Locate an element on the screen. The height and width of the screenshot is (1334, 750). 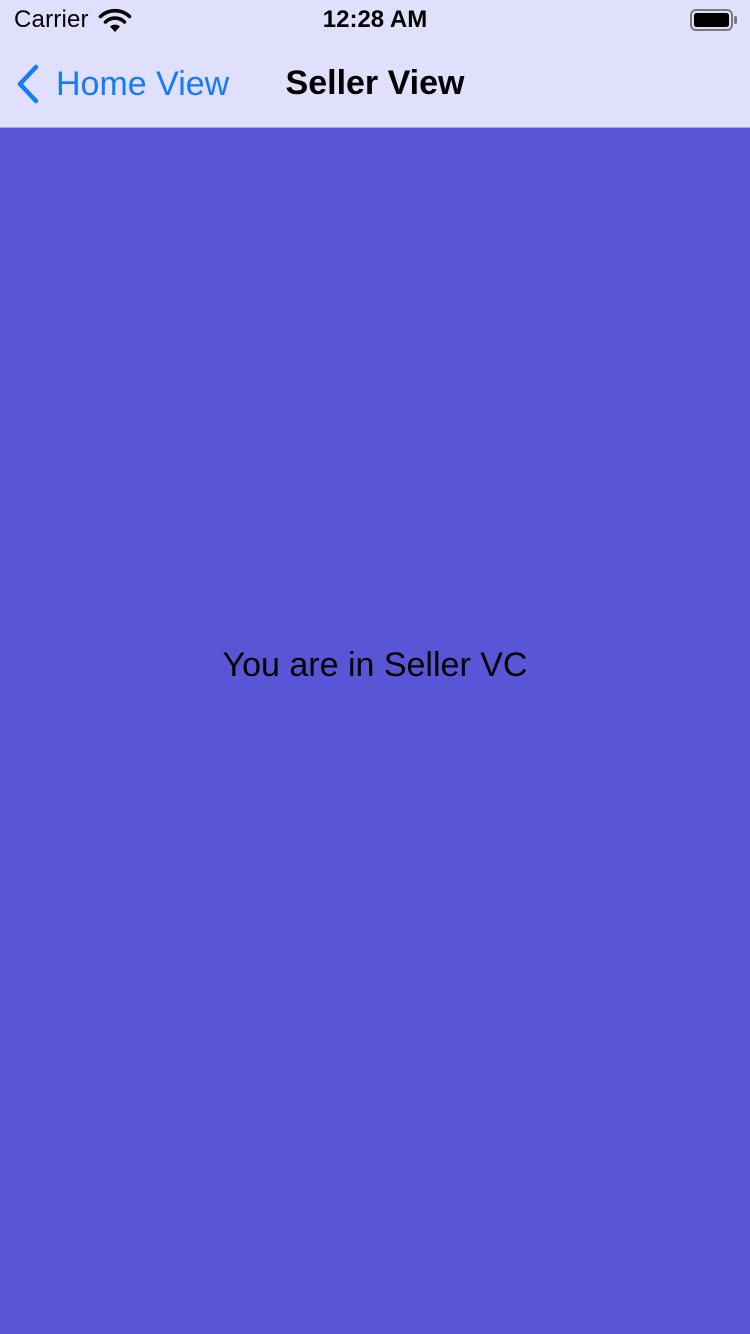
status-time: 12:28 AM is located at coordinates (375, 19).